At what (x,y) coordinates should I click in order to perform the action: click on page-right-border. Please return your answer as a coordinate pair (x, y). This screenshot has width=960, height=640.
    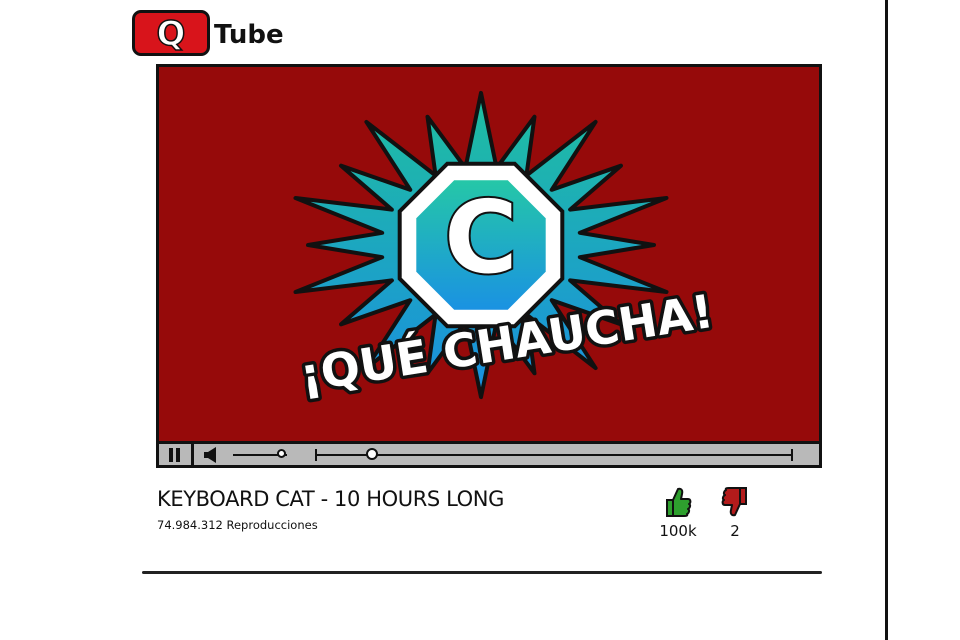
    Looking at the image, I should click on (886, 320).